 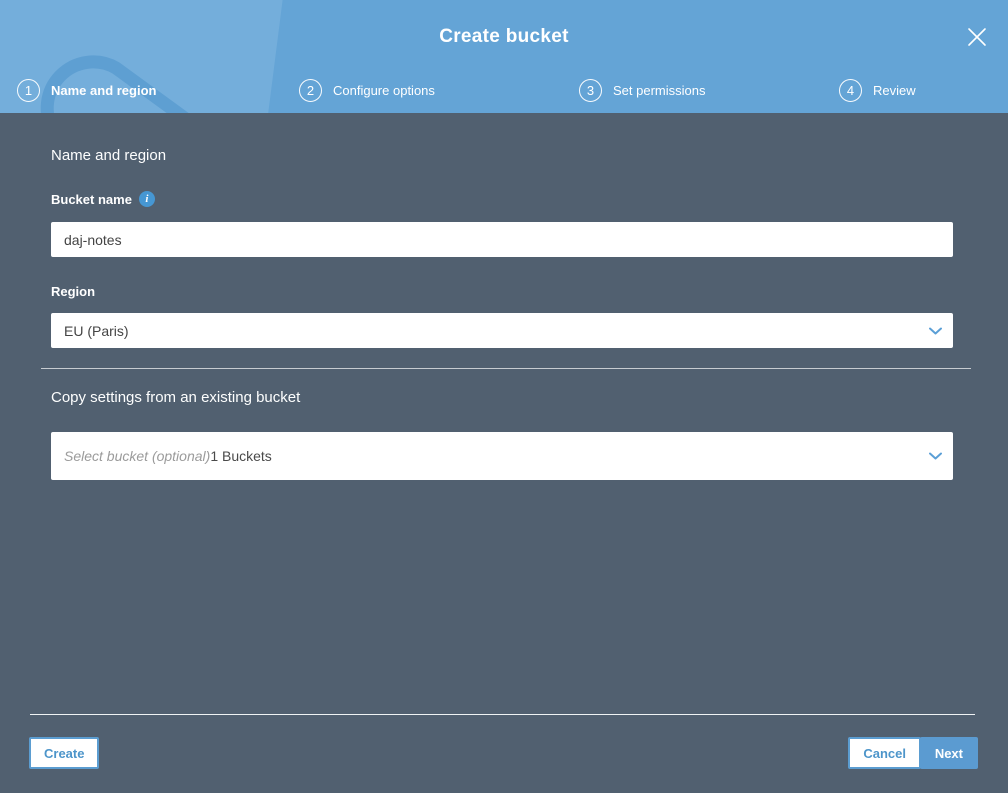 What do you see at coordinates (894, 90) in the screenshot?
I see `step-label: Review` at bounding box center [894, 90].